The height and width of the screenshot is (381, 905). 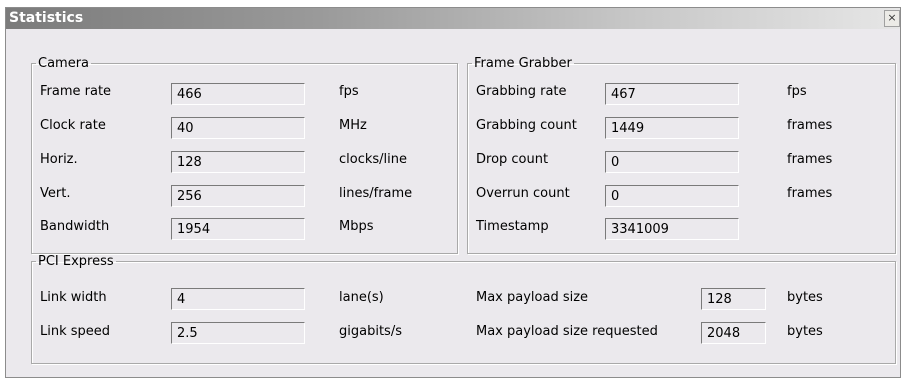 I want to click on grabbing-count-label: Grabbing count, so click(x=526, y=125).